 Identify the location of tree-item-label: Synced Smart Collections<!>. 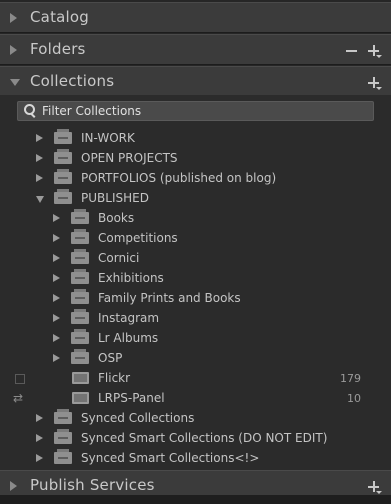
(170, 458).